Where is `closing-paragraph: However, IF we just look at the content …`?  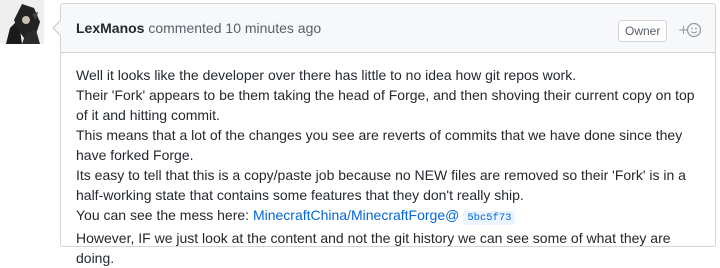
closing-paragraph: However, IF we just look at the content … is located at coordinates (373, 248).